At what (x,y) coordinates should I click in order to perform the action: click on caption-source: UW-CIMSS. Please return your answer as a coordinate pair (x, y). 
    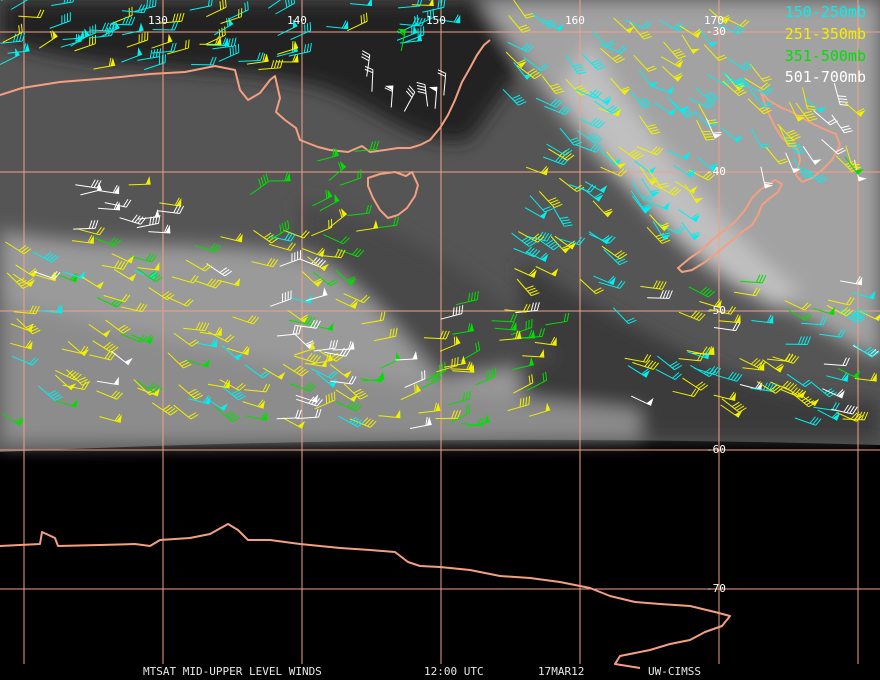
    Looking at the image, I should click on (674, 671).